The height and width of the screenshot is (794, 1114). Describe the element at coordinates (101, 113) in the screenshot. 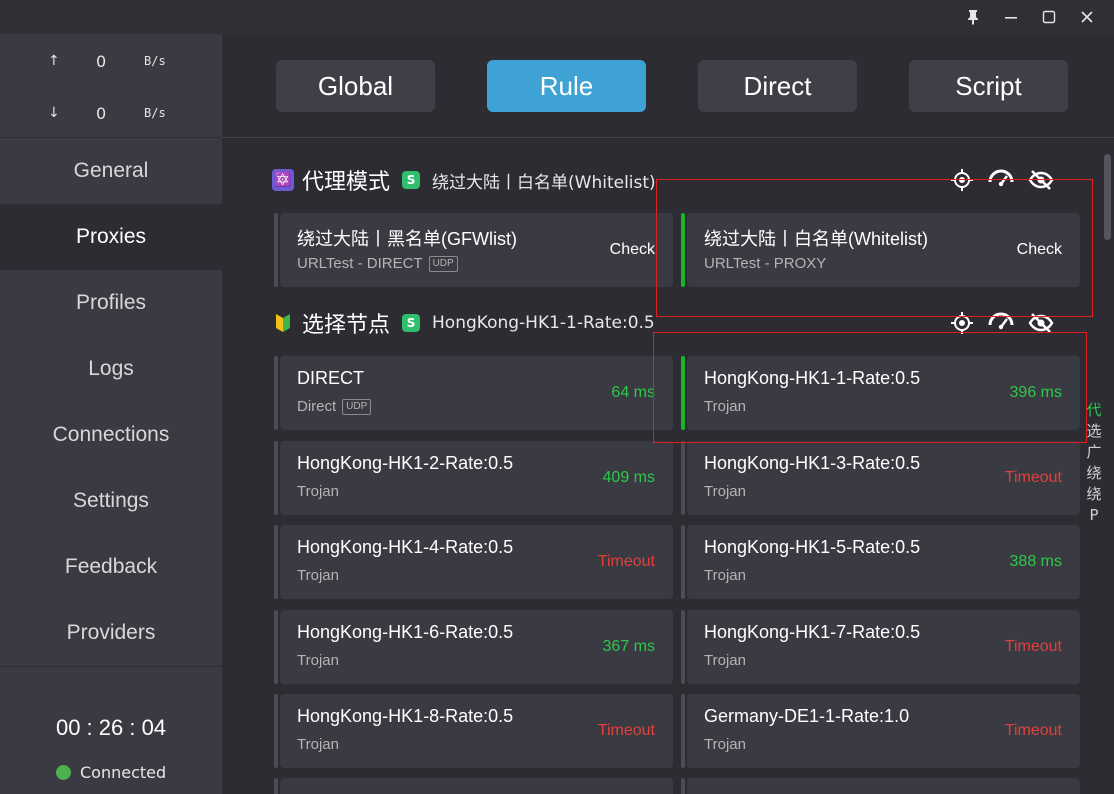

I see `download-value: 0` at that location.